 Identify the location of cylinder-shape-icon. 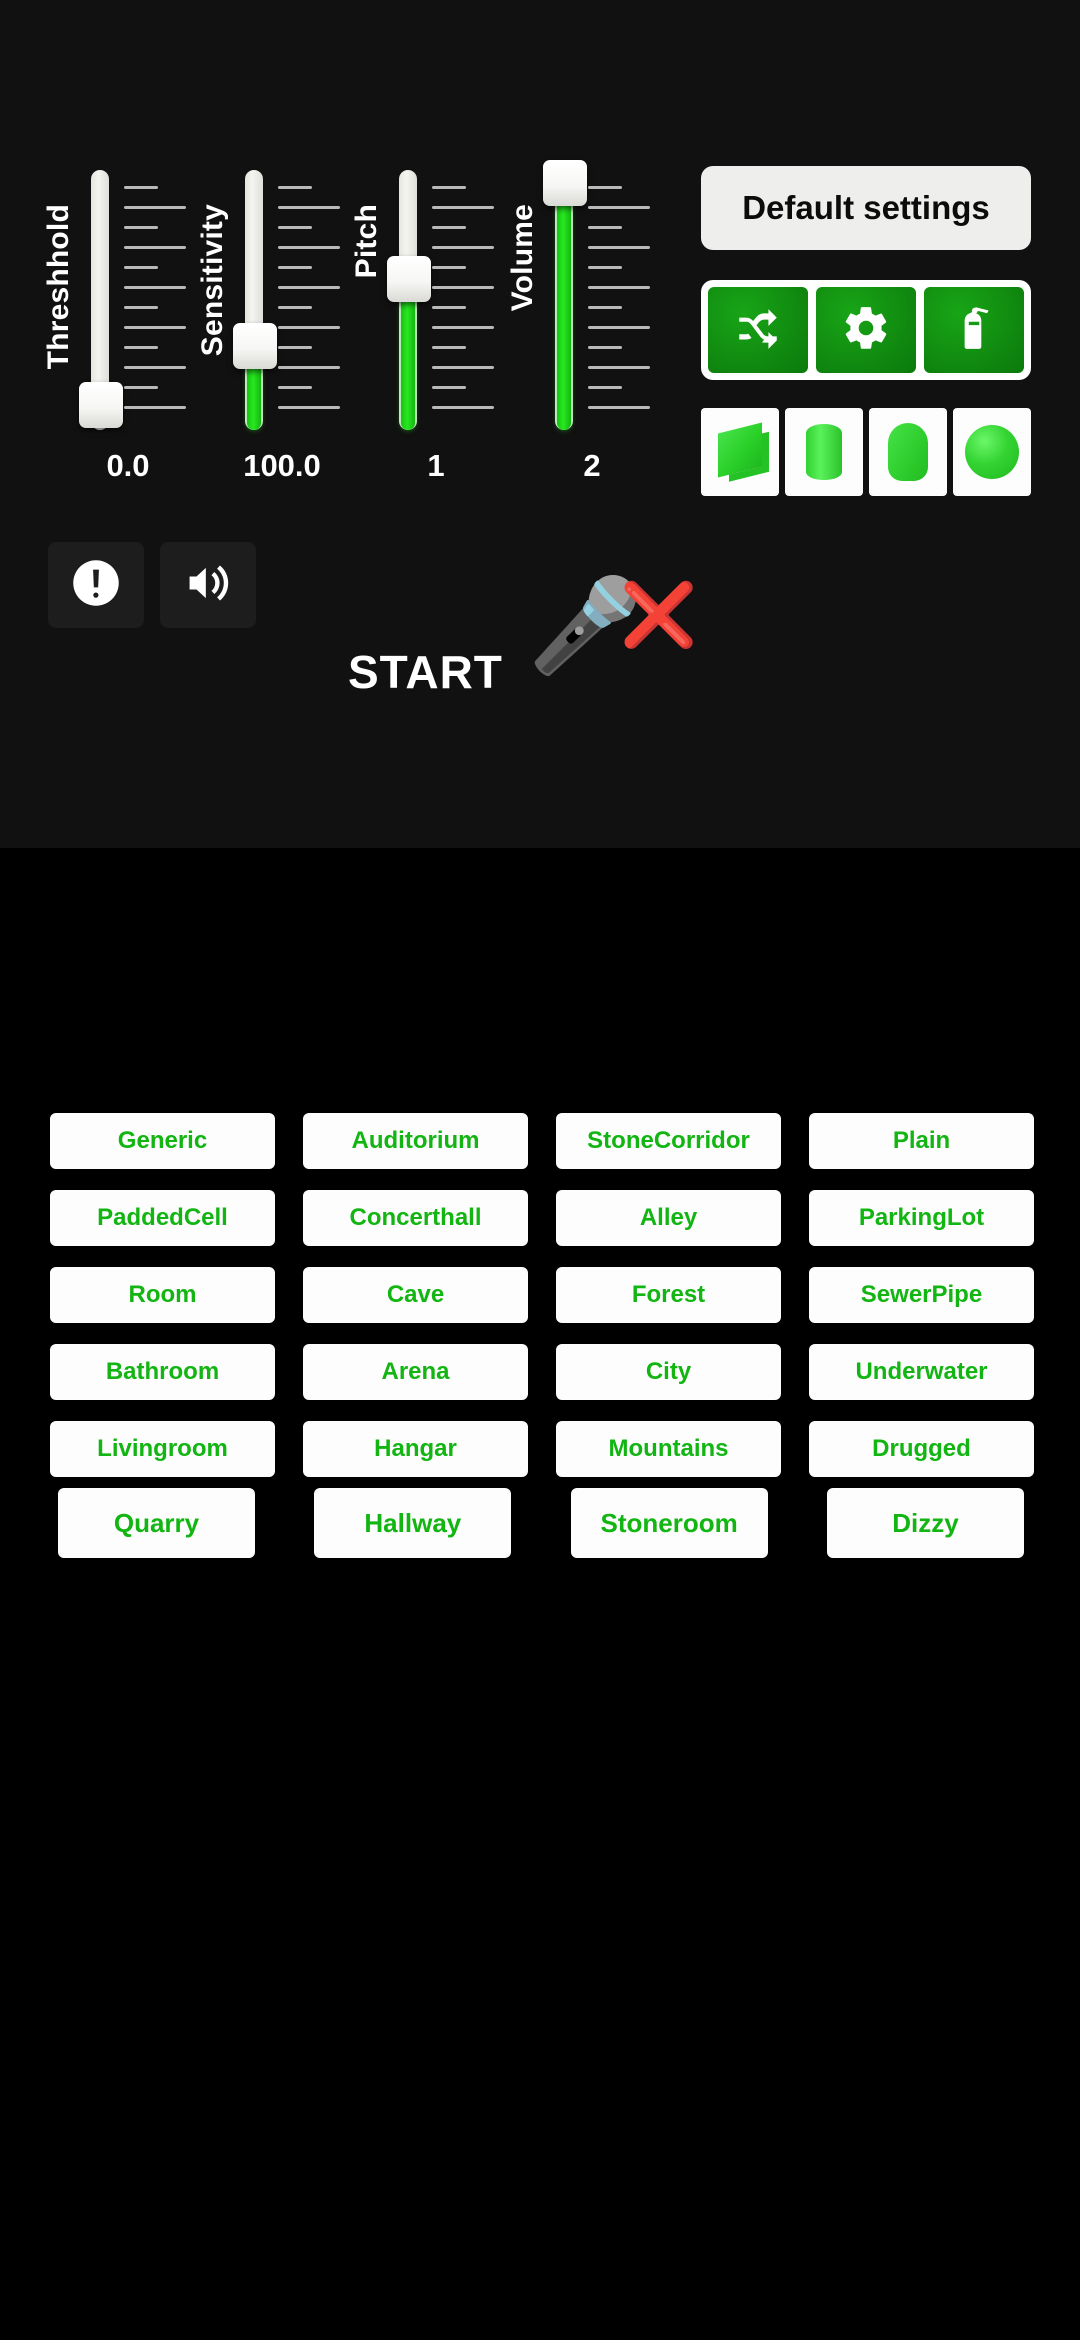
(824, 452).